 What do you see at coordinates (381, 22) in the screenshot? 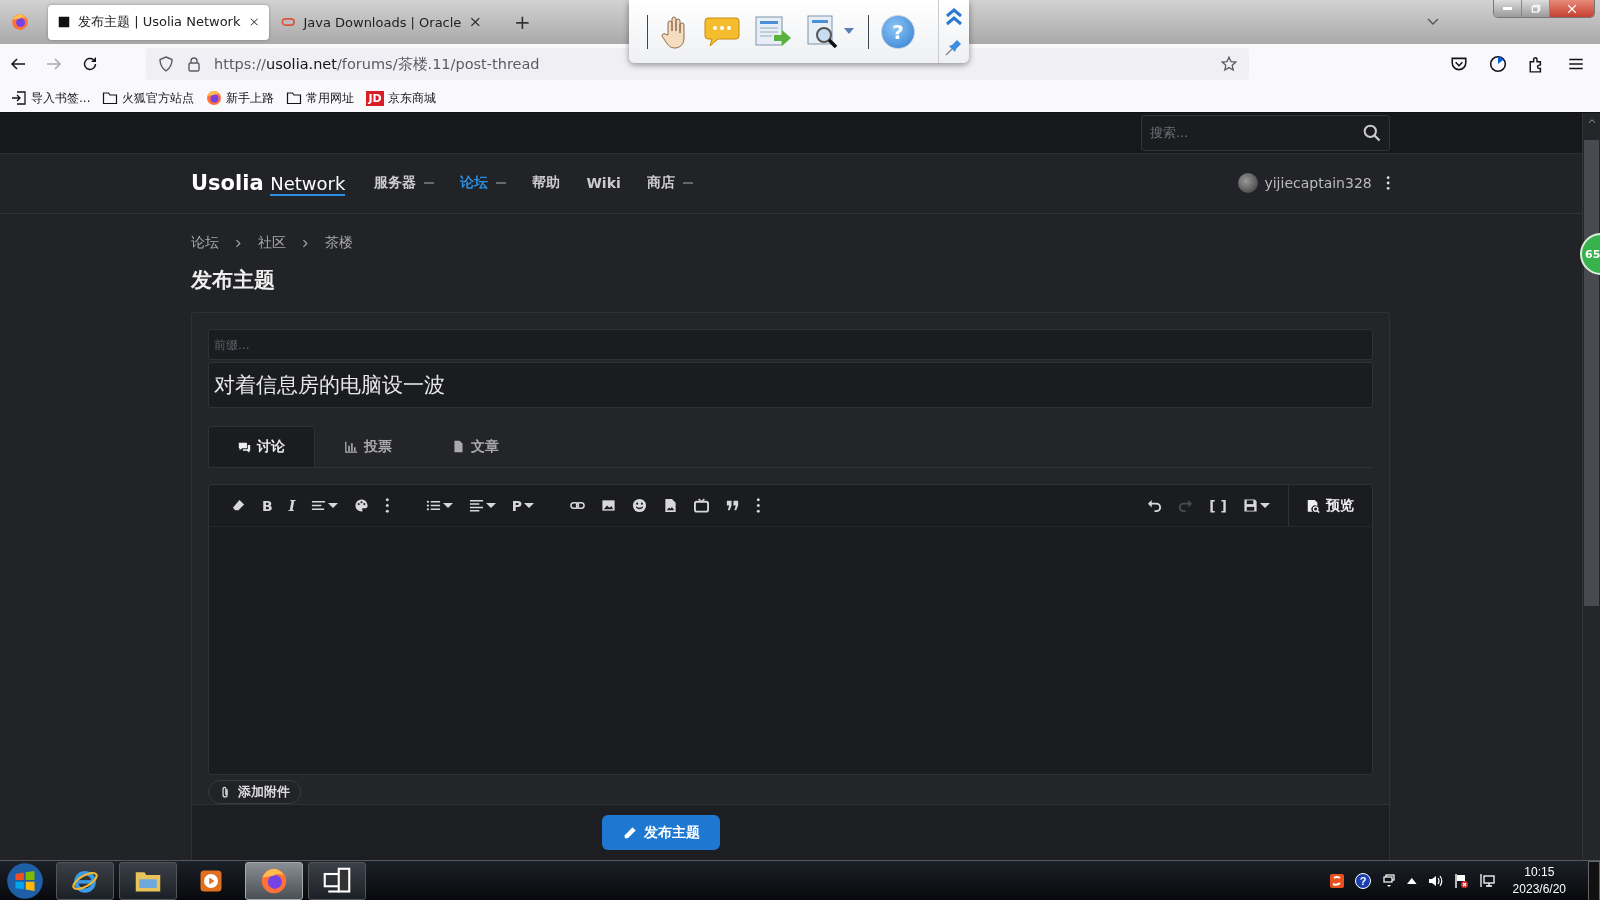
I see `browser-tab: Java Downloads | Oracle` at bounding box center [381, 22].